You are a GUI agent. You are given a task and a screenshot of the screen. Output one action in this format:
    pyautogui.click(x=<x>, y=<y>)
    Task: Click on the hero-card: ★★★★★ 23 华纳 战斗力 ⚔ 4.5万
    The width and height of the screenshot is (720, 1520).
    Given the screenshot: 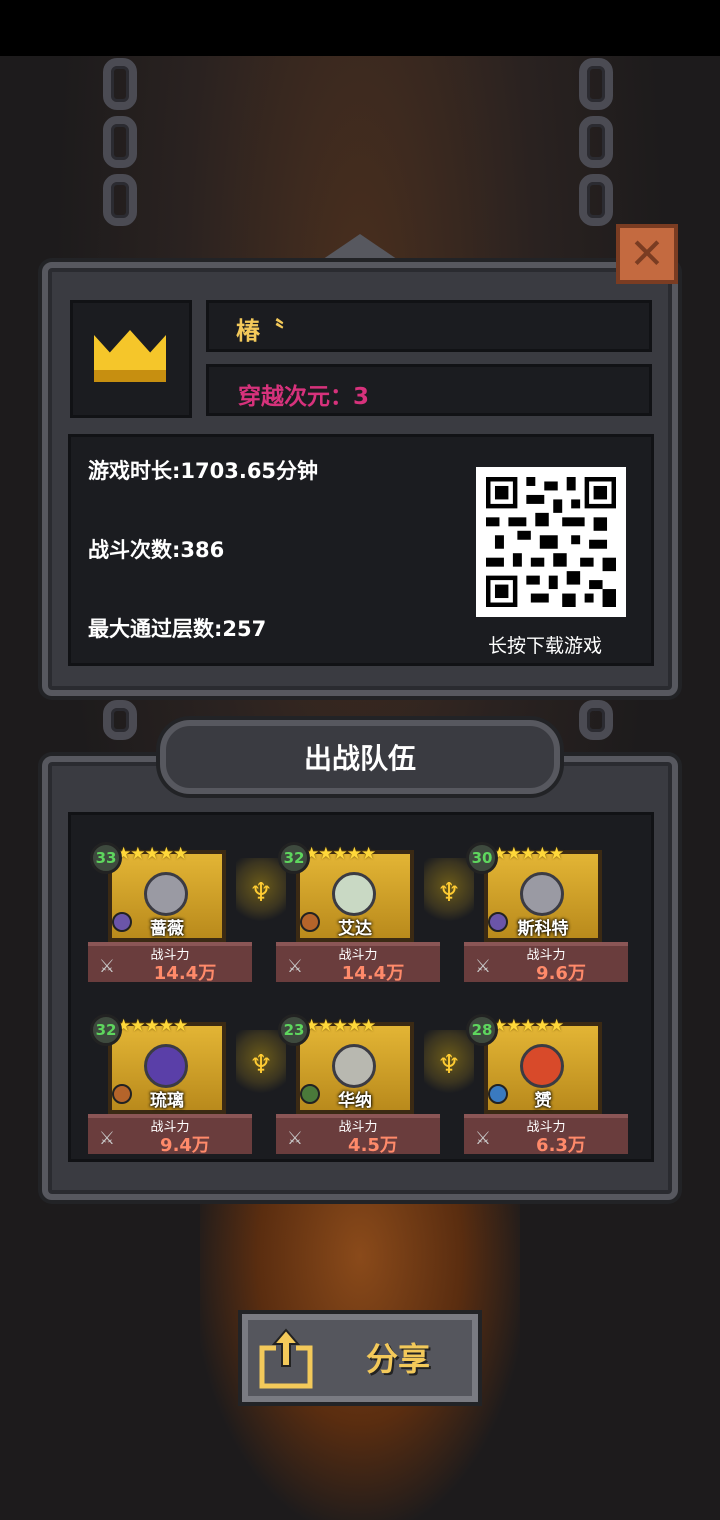 What is the action you would take?
    pyautogui.click(x=358, y=1085)
    